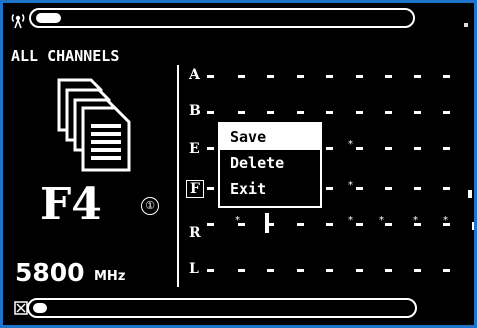 Image resolution: width=477 pixels, height=328 pixels. I want to click on battery-icon, so click(21, 308).